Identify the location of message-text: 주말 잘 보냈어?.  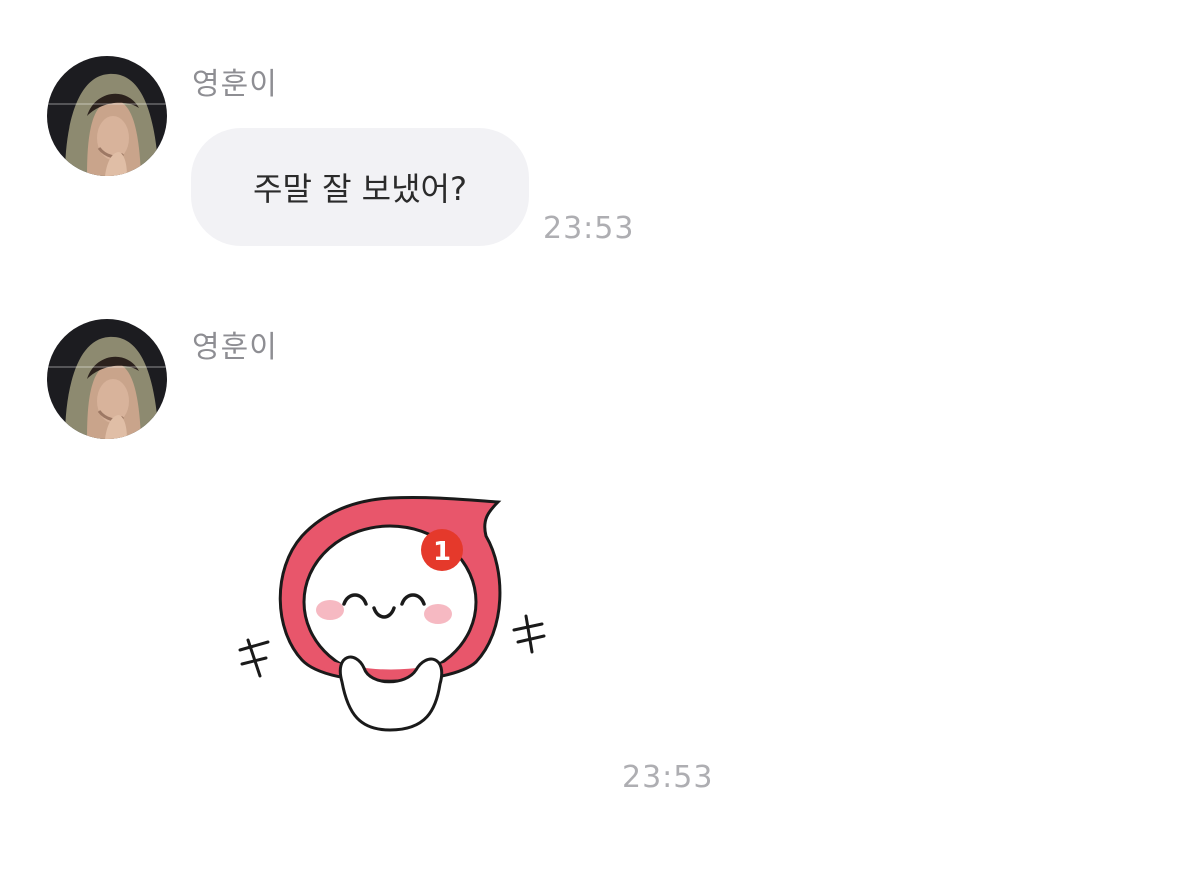
(360, 189).